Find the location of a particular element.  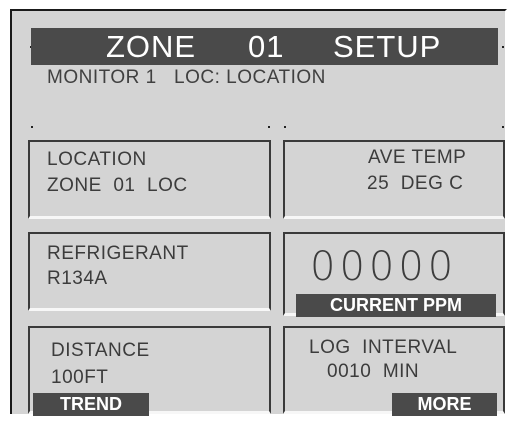

title-word-number: 01 is located at coordinates (266, 46).